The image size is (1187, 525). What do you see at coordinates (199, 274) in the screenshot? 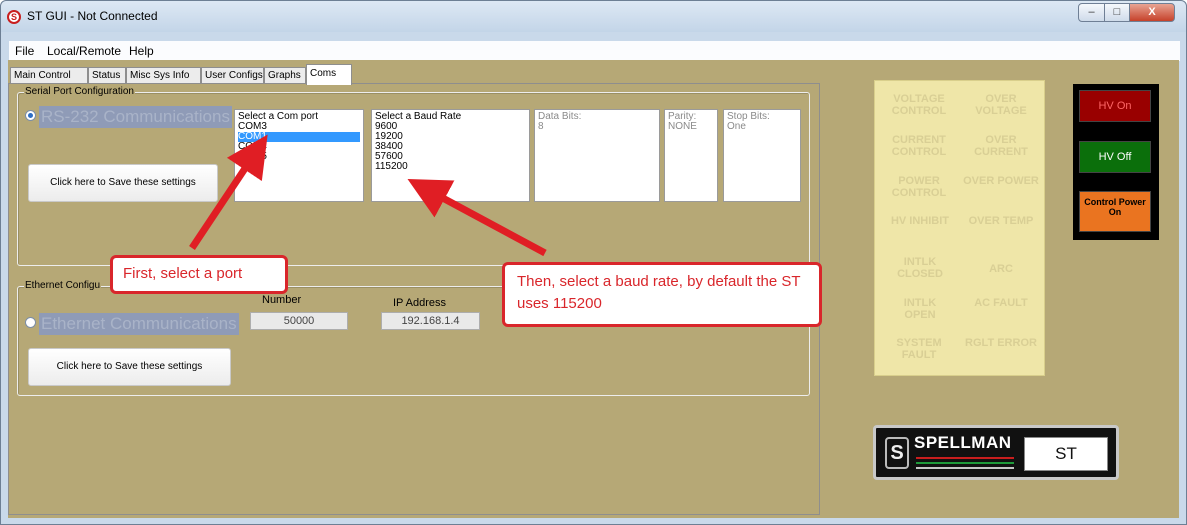
I see `callout-select-port: First, select a port` at bounding box center [199, 274].